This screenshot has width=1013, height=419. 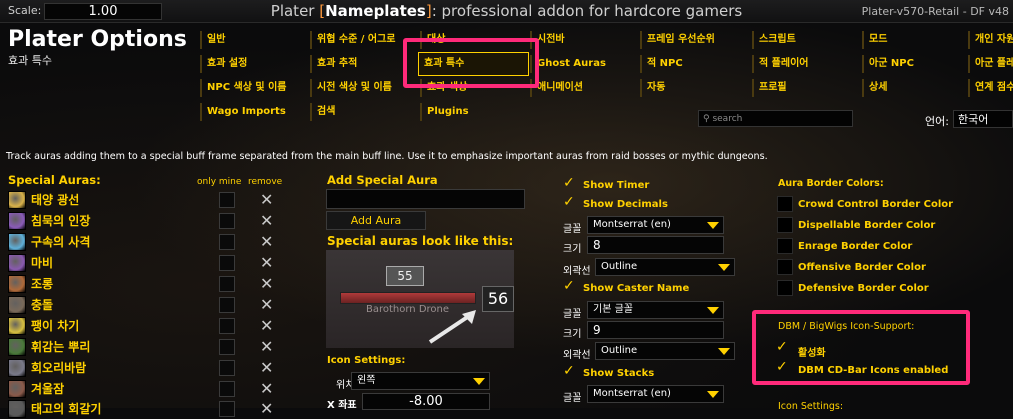 What do you see at coordinates (990, 88) in the screenshot?
I see `tab-combo-points: 연계 점수` at bounding box center [990, 88].